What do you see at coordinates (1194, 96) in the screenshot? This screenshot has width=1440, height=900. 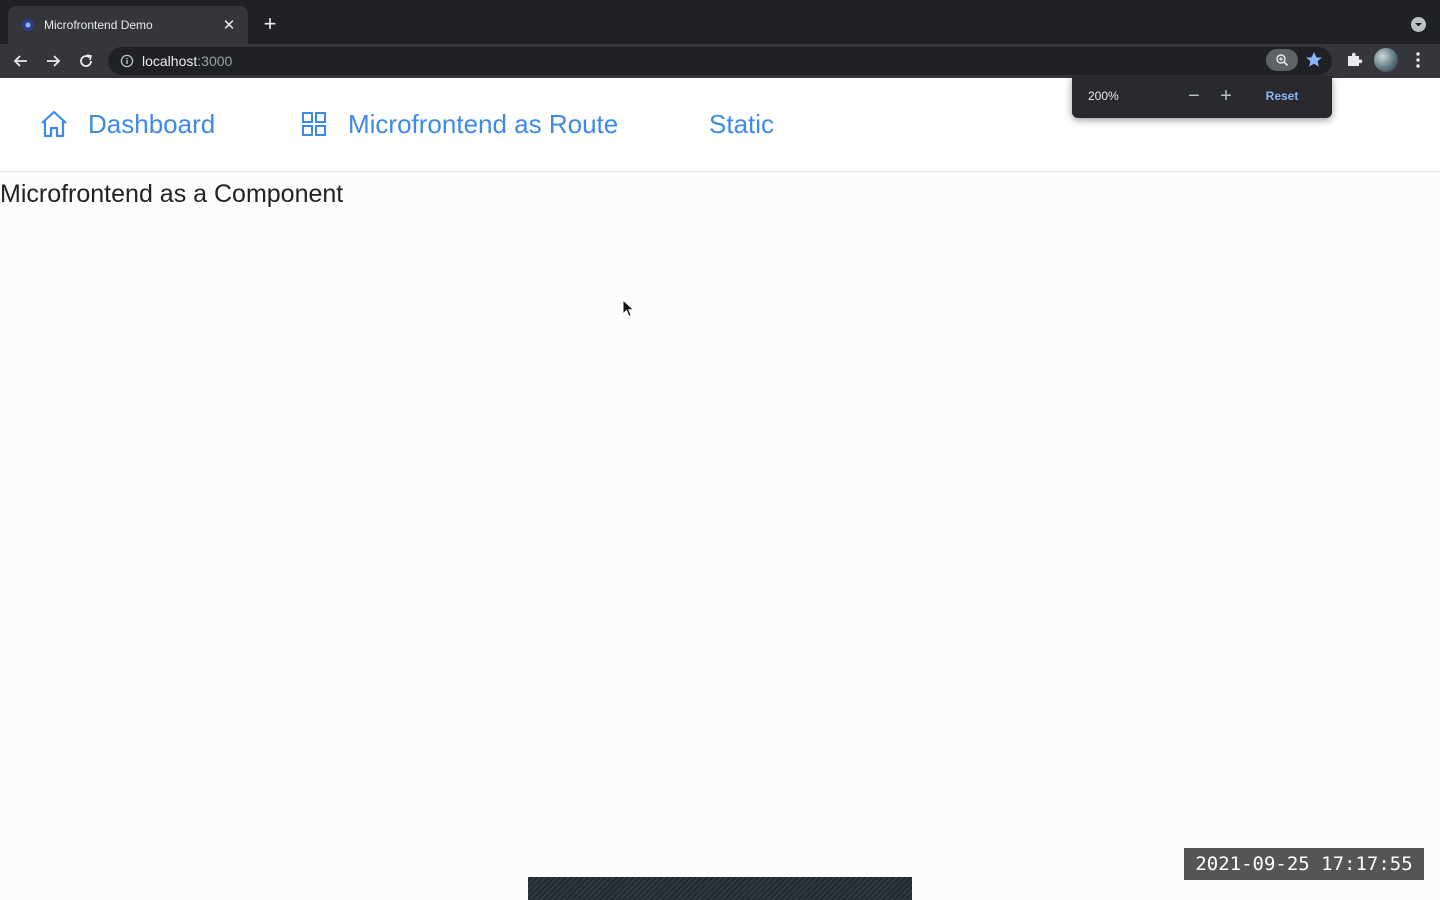 I see `zoom-out-button: −` at bounding box center [1194, 96].